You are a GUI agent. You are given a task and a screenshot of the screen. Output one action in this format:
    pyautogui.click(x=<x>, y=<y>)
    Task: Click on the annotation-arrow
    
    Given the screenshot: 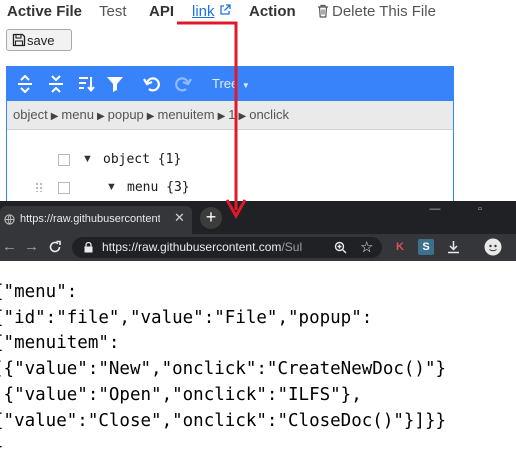 What is the action you would take?
    pyautogui.click(x=212, y=120)
    